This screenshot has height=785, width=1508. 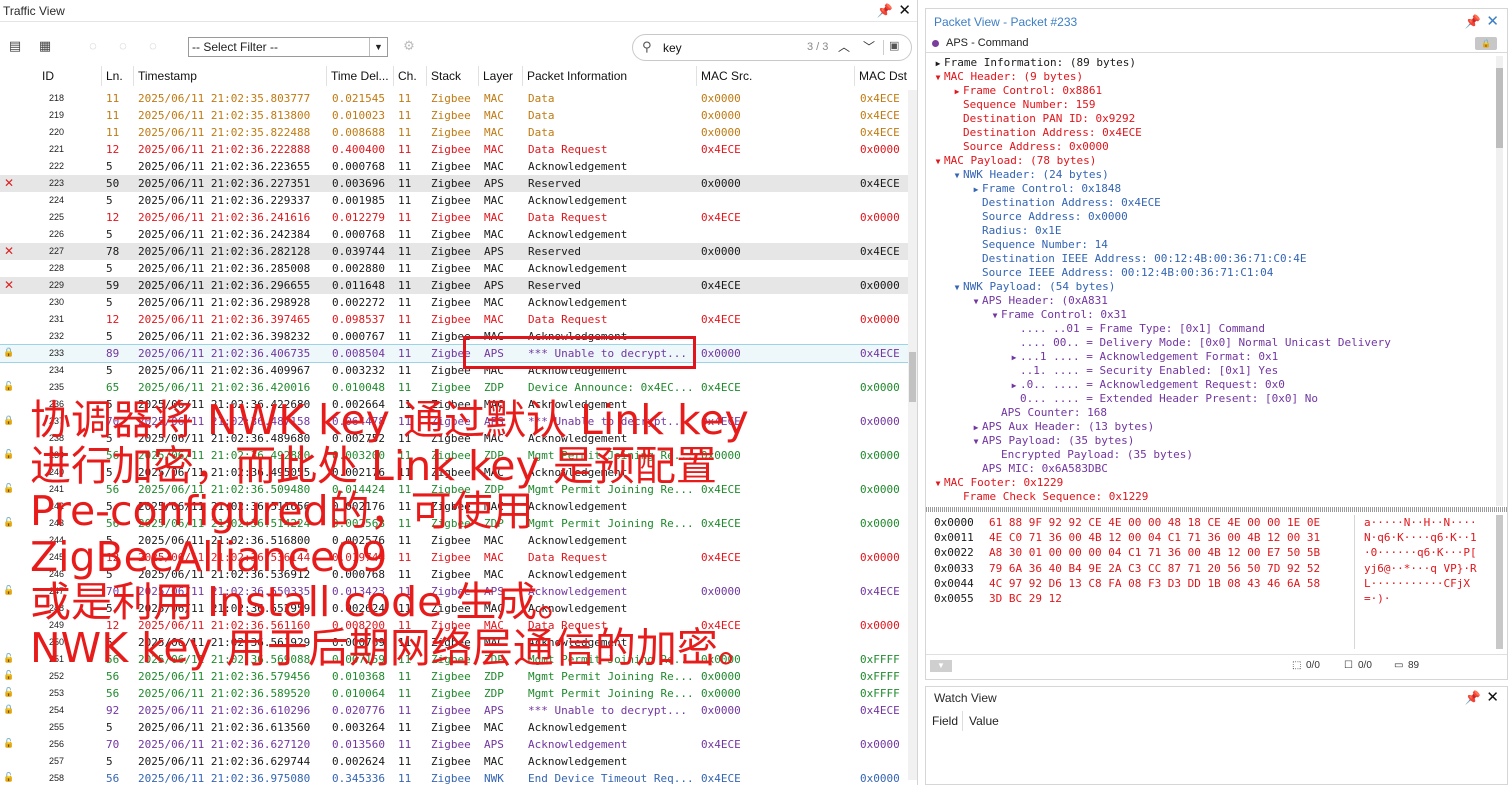 What do you see at coordinates (1486, 43) in the screenshot?
I see `lock-icon: 🔒` at bounding box center [1486, 43].